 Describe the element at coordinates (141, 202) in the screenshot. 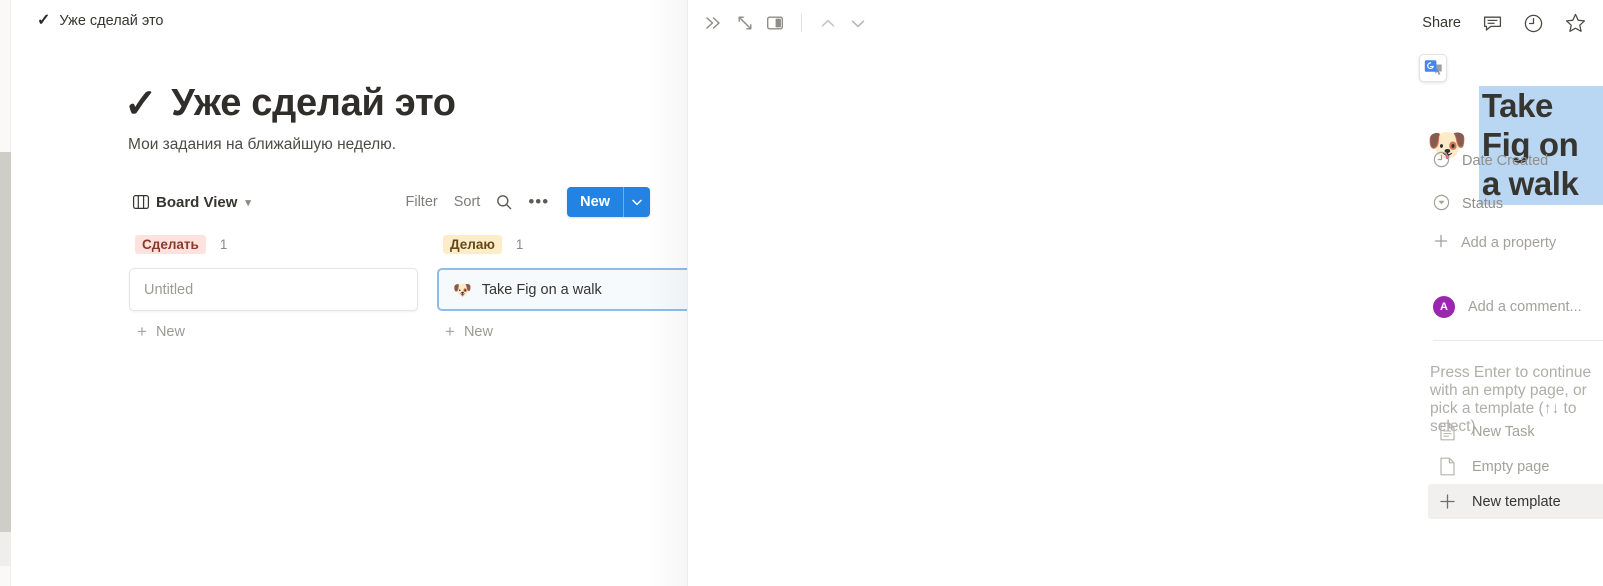

I see `board-view-icon` at that location.